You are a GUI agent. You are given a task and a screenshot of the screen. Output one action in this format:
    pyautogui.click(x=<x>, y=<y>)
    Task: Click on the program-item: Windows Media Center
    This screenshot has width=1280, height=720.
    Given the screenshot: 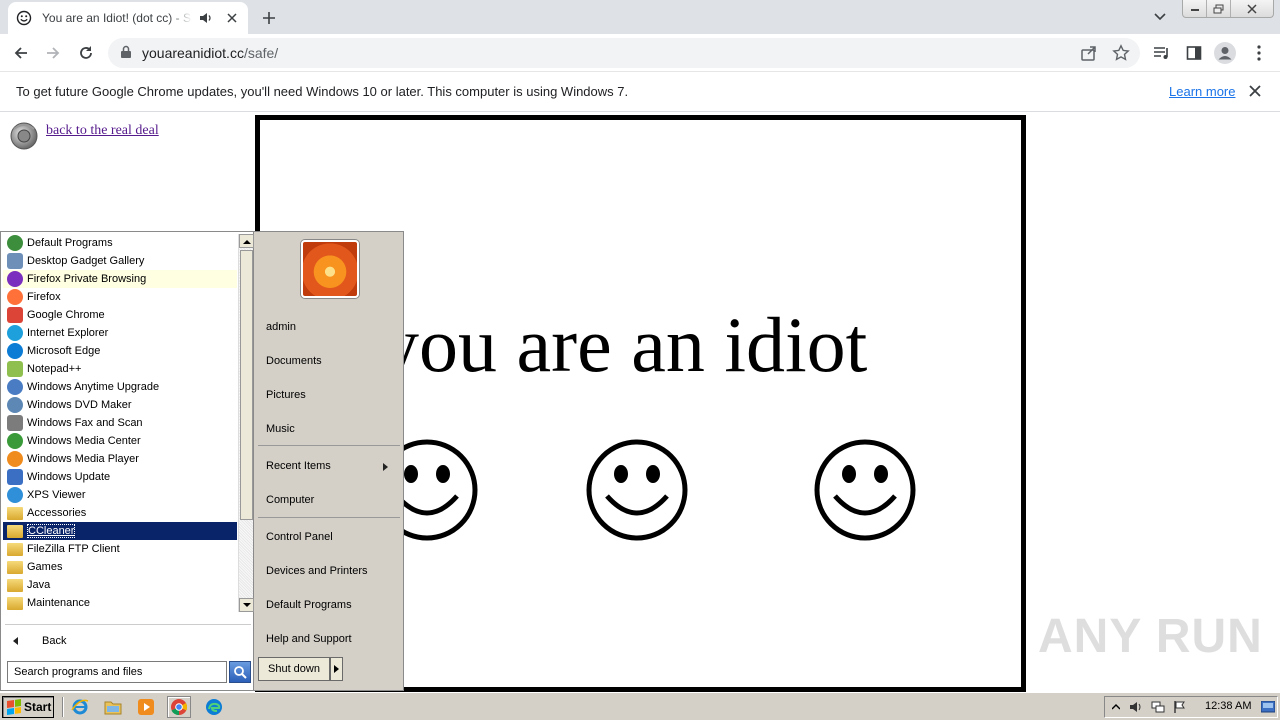 What is the action you would take?
    pyautogui.click(x=120, y=441)
    